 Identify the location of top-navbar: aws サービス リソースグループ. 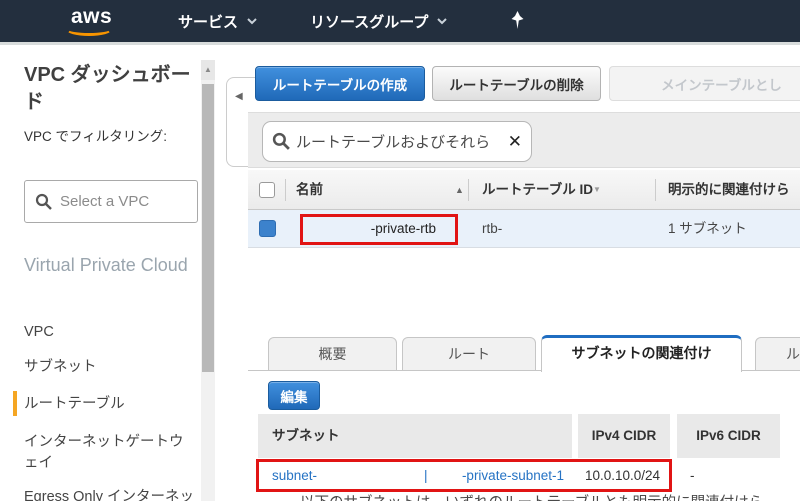
(400, 21).